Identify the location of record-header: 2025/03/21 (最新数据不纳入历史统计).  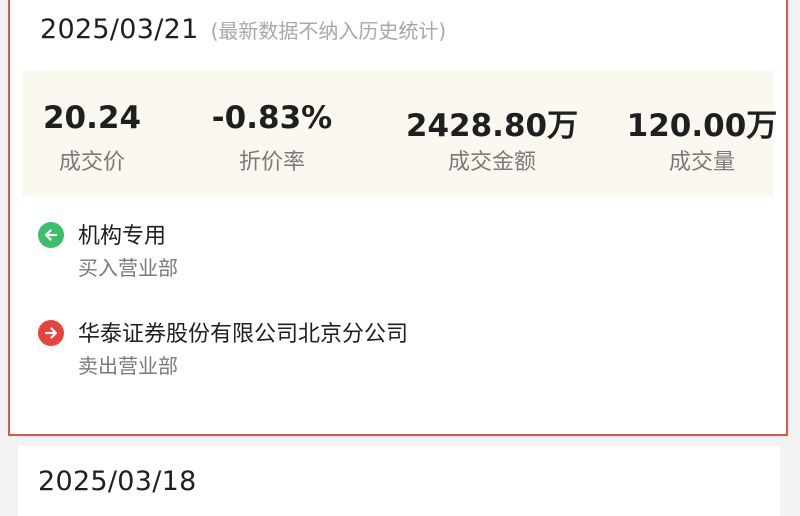
(243, 34).